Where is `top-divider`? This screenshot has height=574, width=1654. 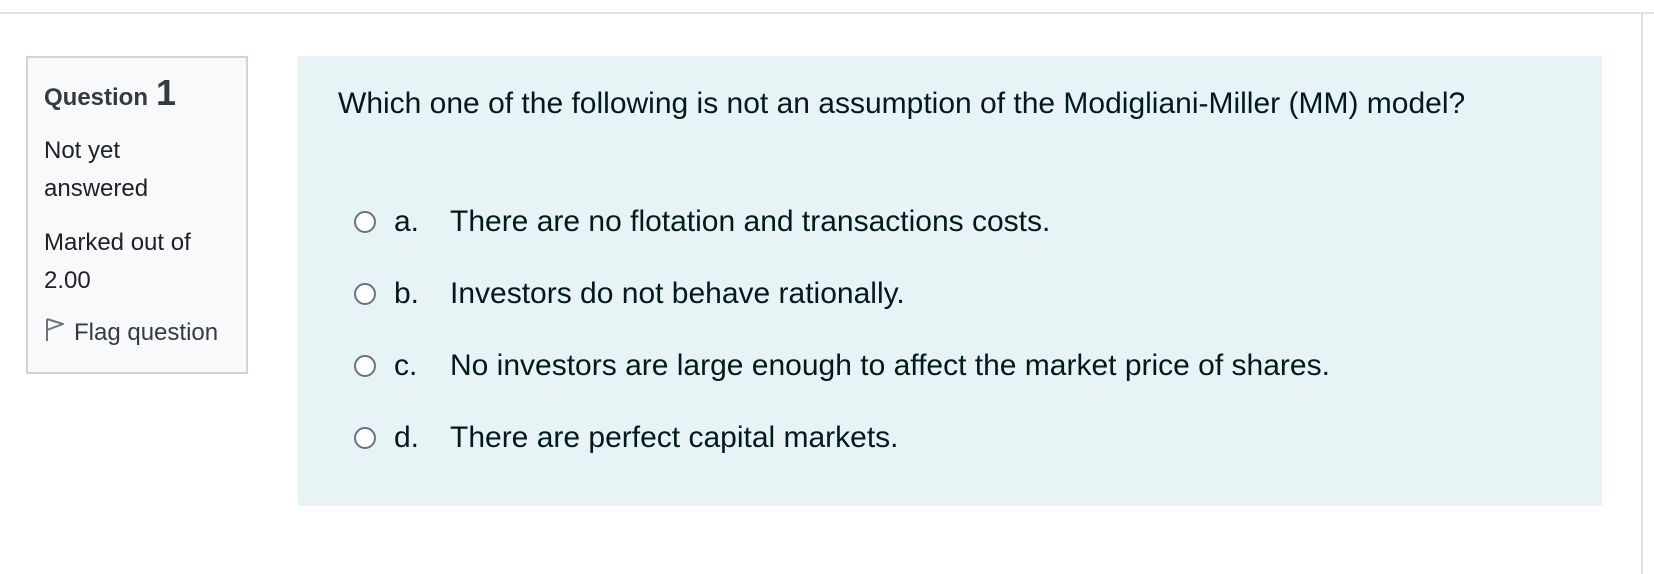 top-divider is located at coordinates (827, 13).